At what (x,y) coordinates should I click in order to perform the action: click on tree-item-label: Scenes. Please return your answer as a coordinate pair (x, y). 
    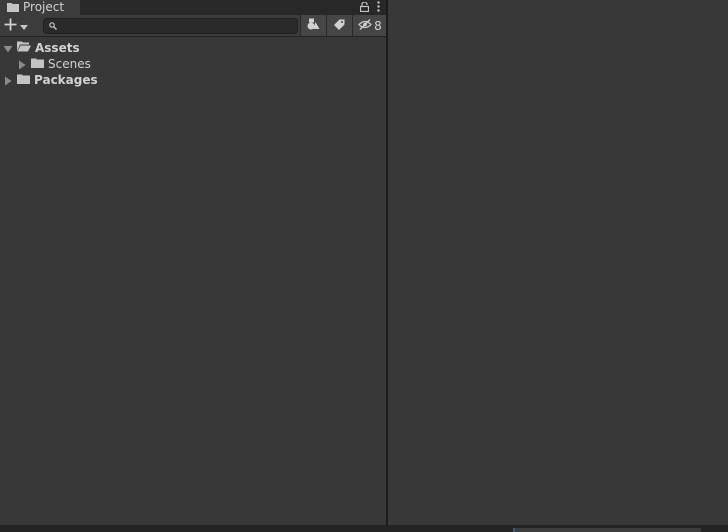
    Looking at the image, I should click on (69, 64).